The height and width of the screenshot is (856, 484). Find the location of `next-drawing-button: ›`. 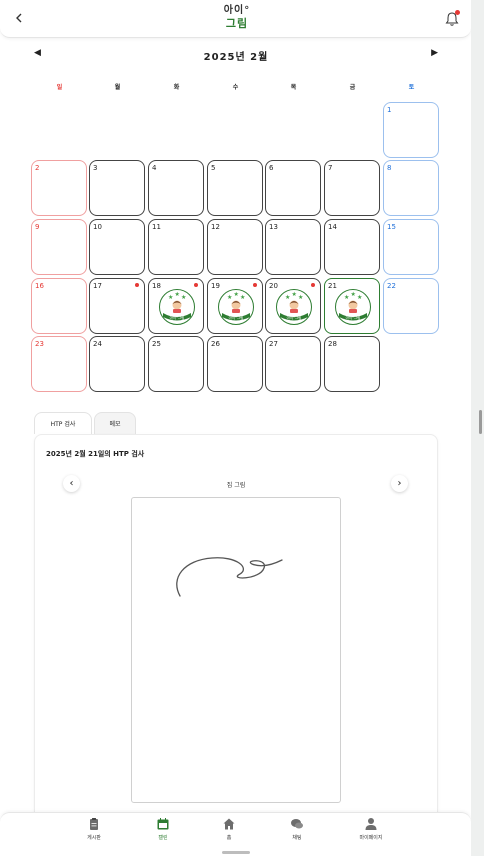

next-drawing-button: › is located at coordinates (399, 483).